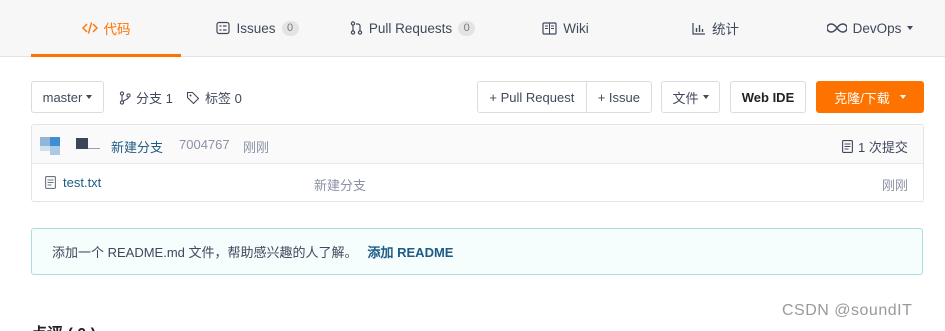  I want to click on tags-link: 标签 0, so click(214, 97).